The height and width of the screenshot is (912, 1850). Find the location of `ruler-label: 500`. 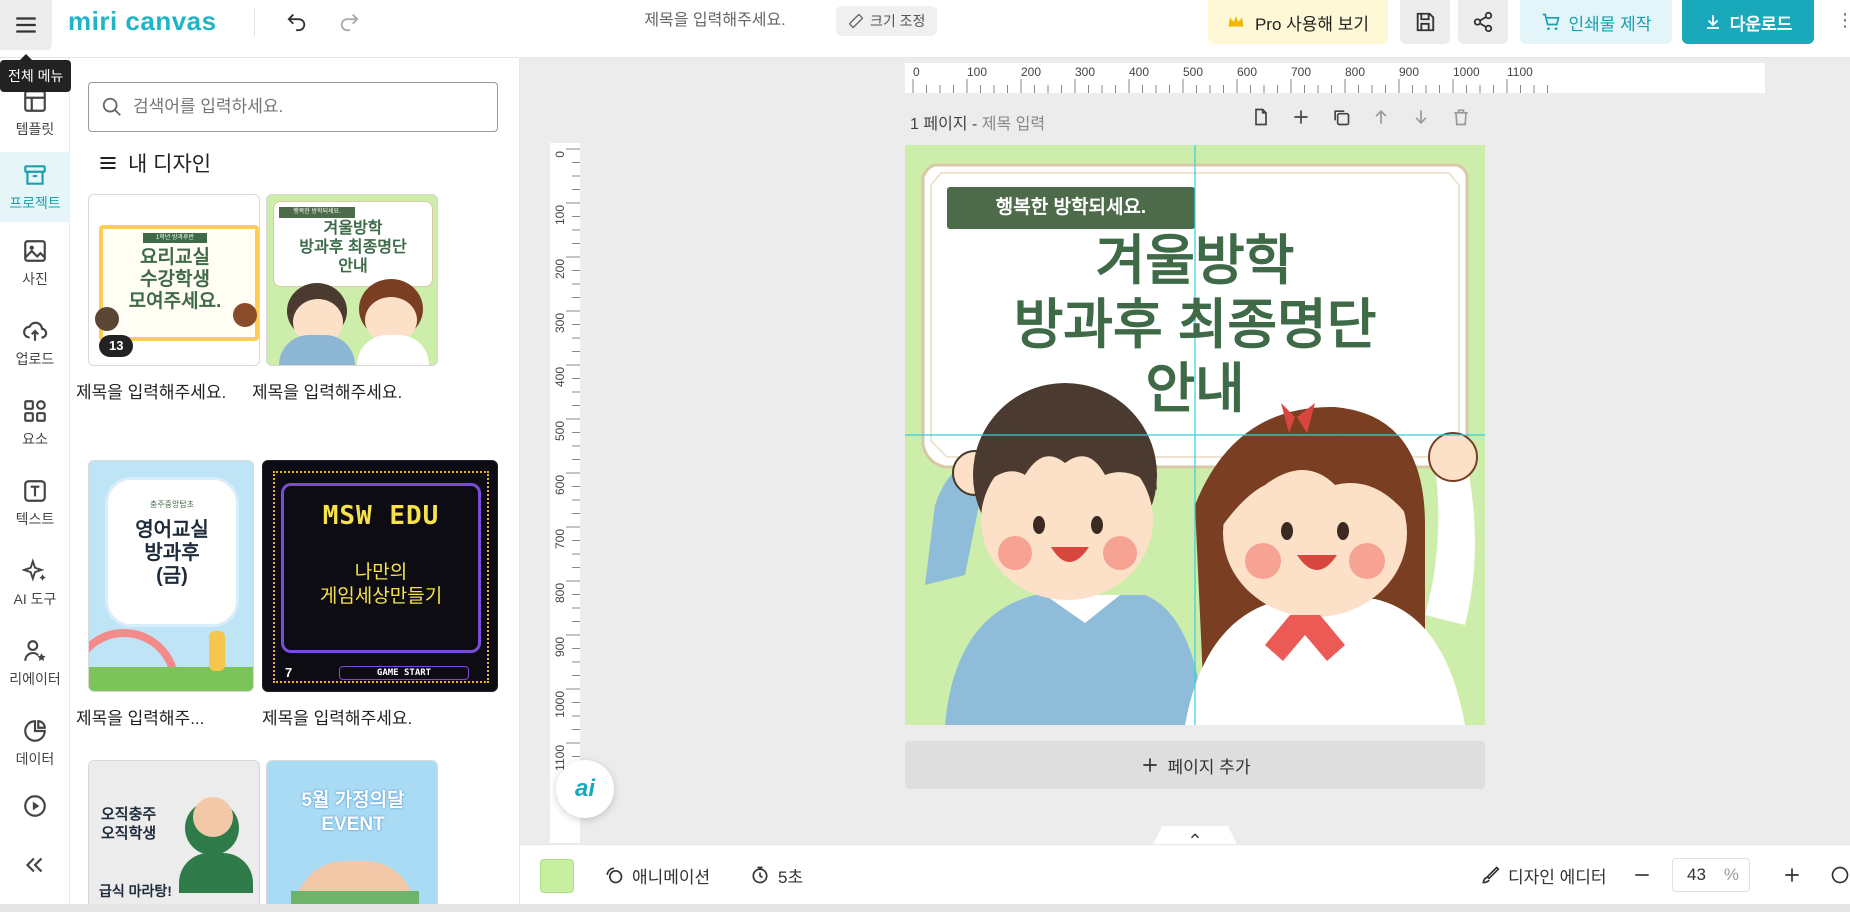

ruler-label: 500 is located at coordinates (1193, 72).